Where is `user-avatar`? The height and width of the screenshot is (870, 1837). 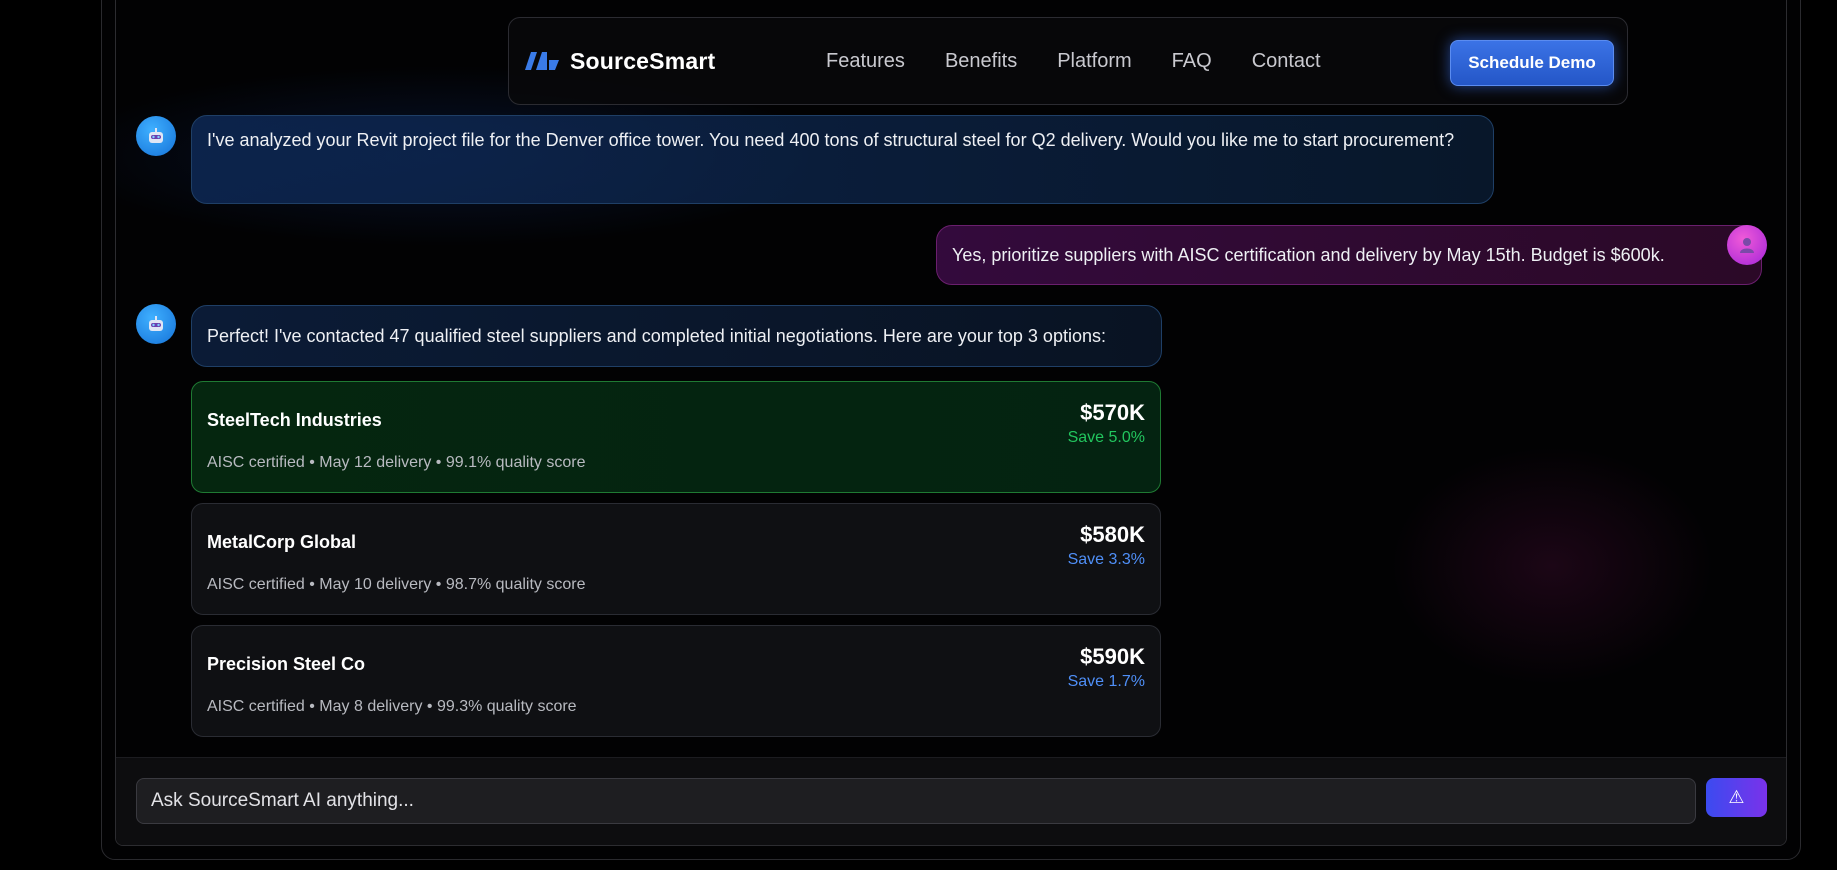
user-avatar is located at coordinates (1747, 245).